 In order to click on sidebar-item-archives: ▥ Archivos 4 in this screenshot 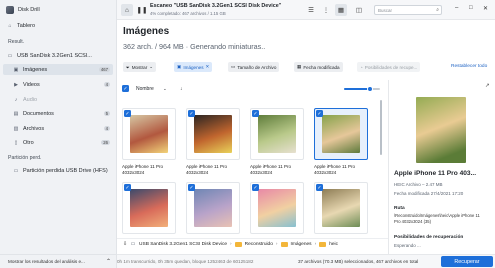, I will do `click(58, 128)`.